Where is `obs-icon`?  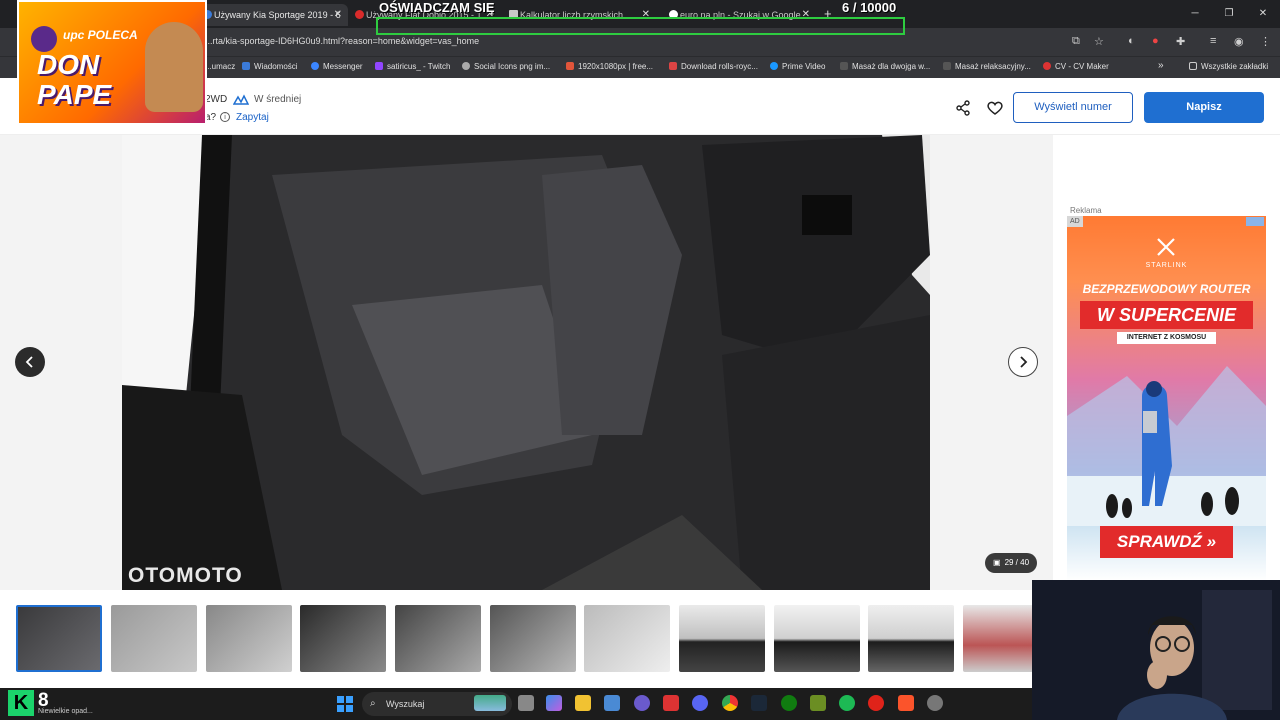
obs-icon is located at coordinates (935, 703).